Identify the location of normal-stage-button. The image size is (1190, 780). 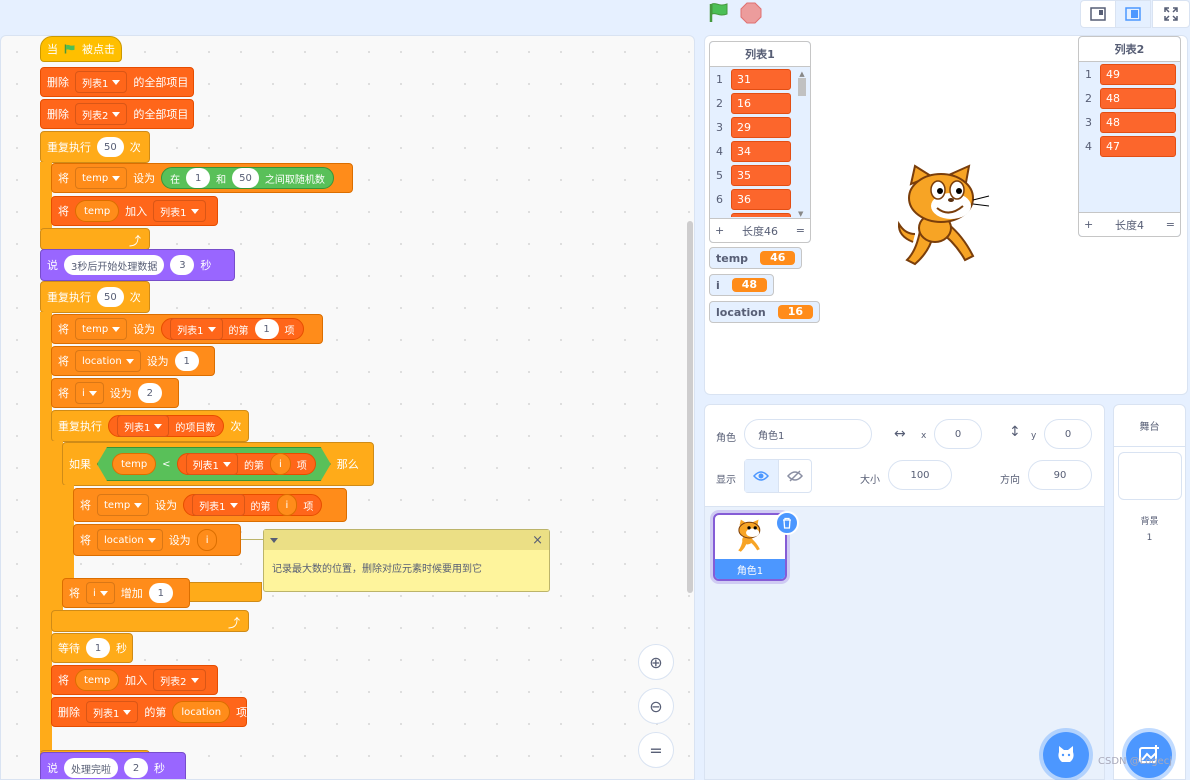
(1133, 14).